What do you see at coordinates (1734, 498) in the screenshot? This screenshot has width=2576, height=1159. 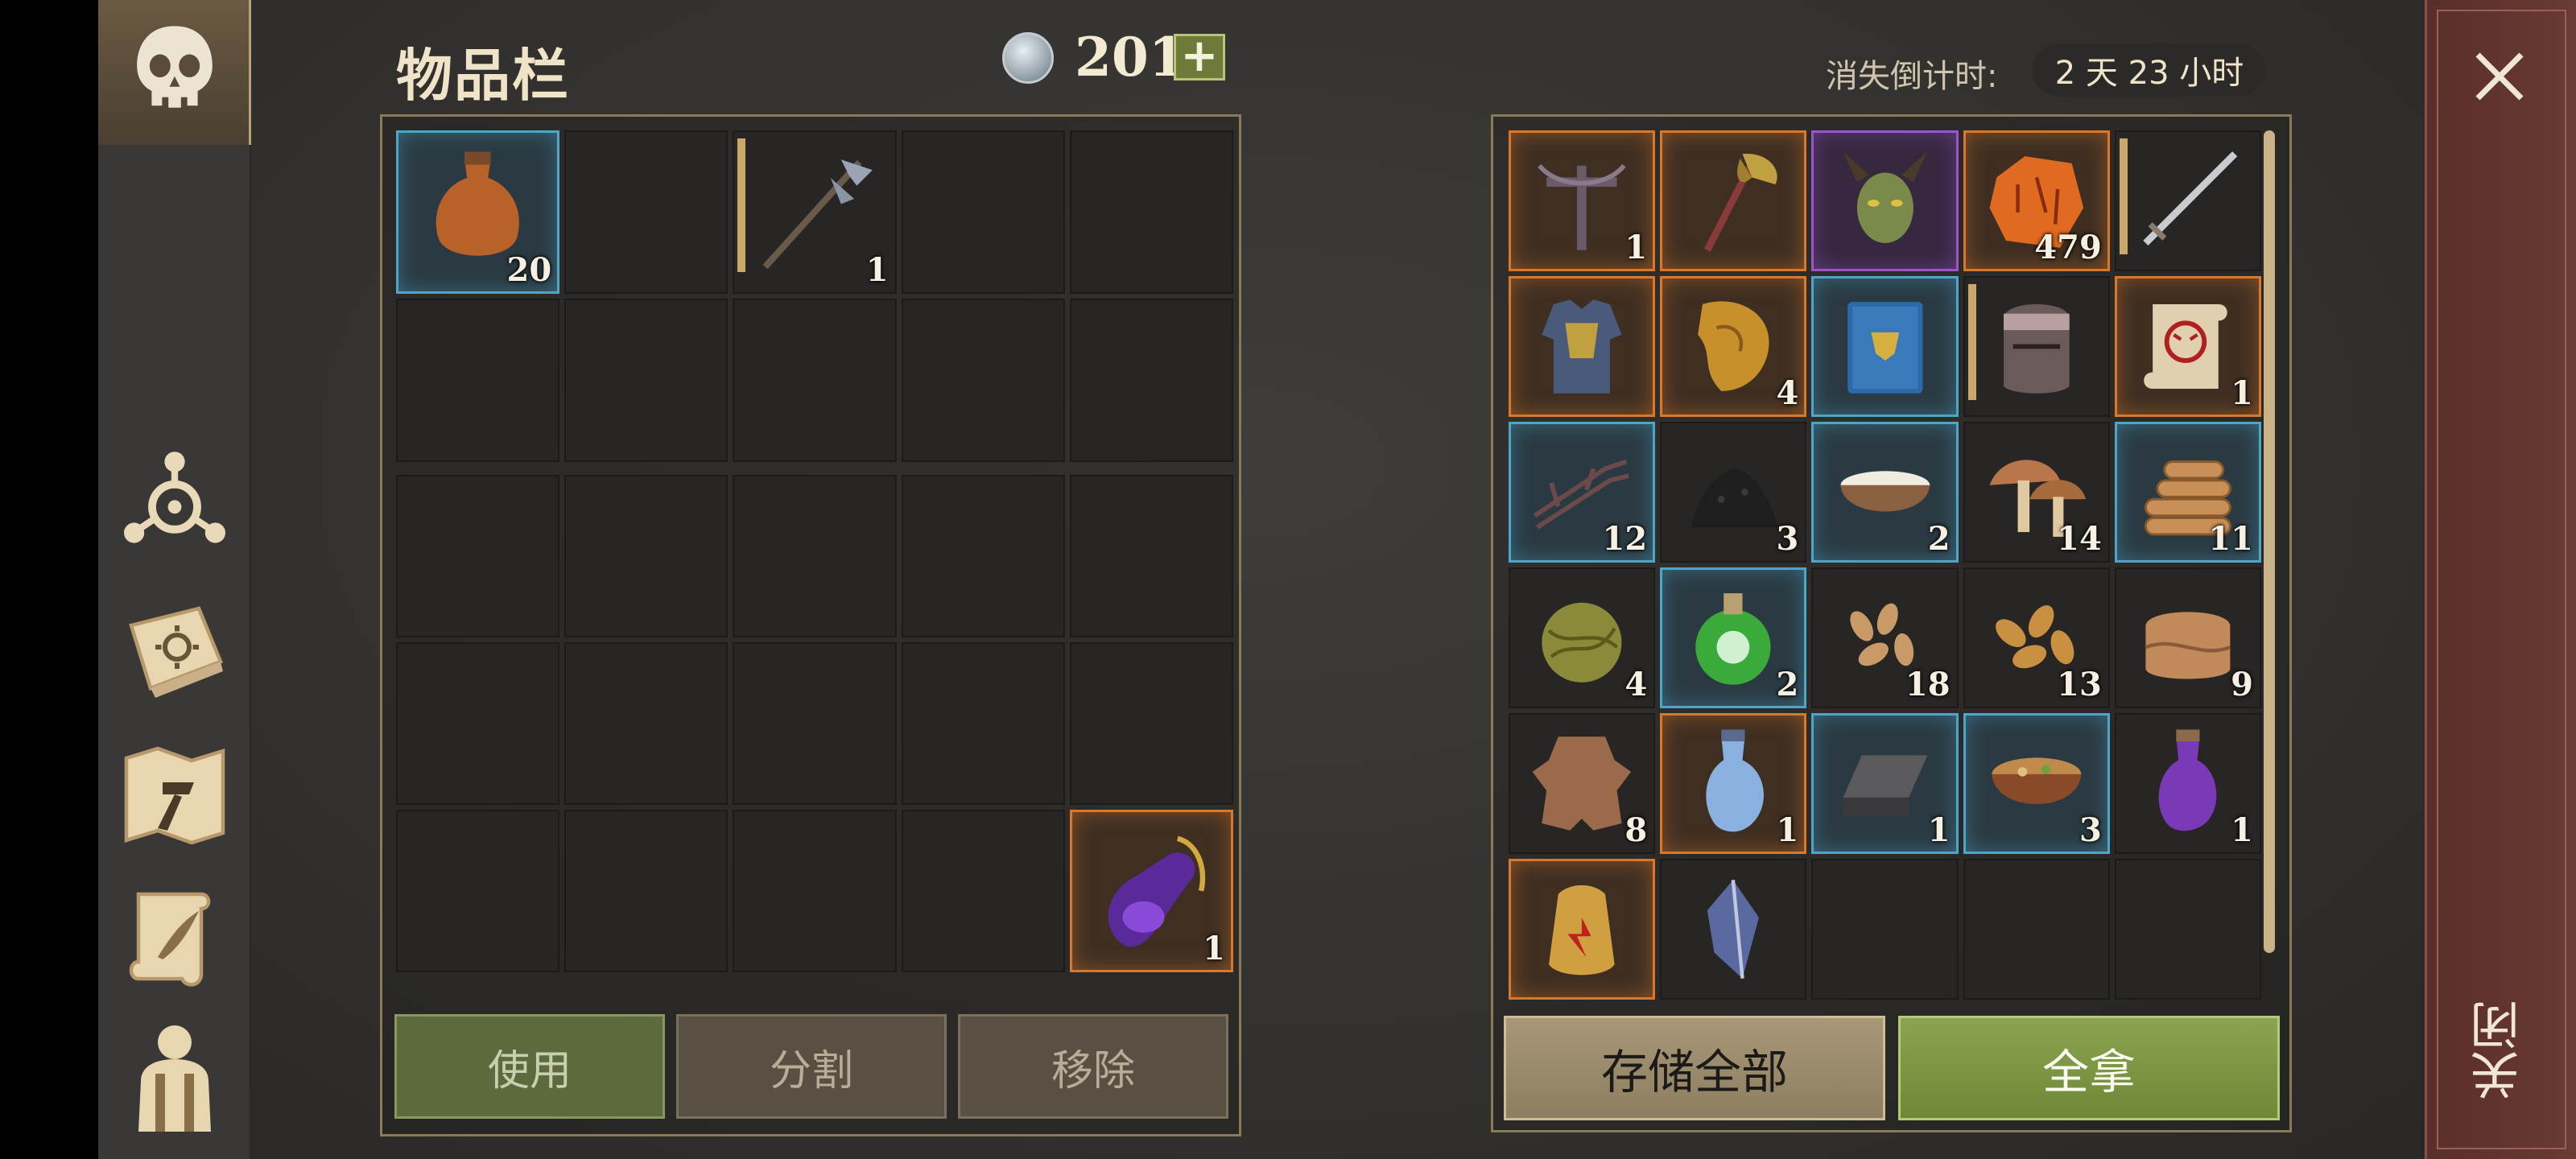 I see `coal-pile-icon` at bounding box center [1734, 498].